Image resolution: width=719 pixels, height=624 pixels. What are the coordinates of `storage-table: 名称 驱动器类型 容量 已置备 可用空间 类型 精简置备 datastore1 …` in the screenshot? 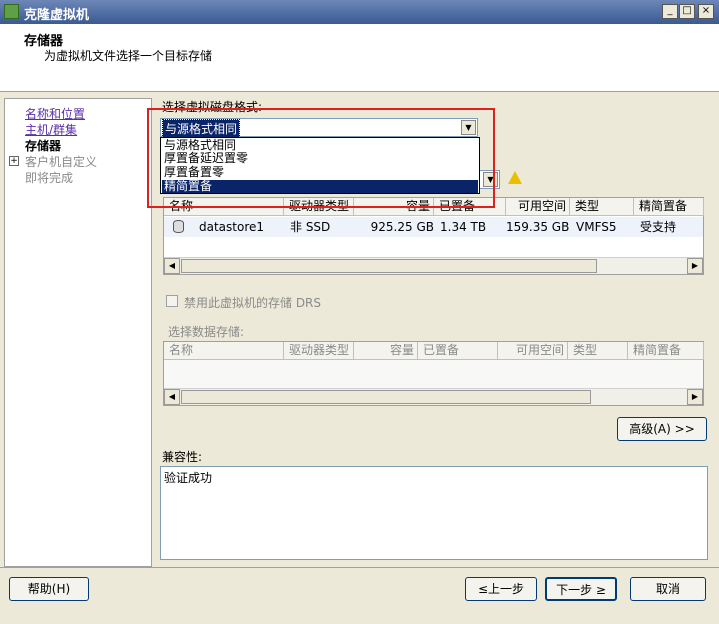 It's located at (433, 236).